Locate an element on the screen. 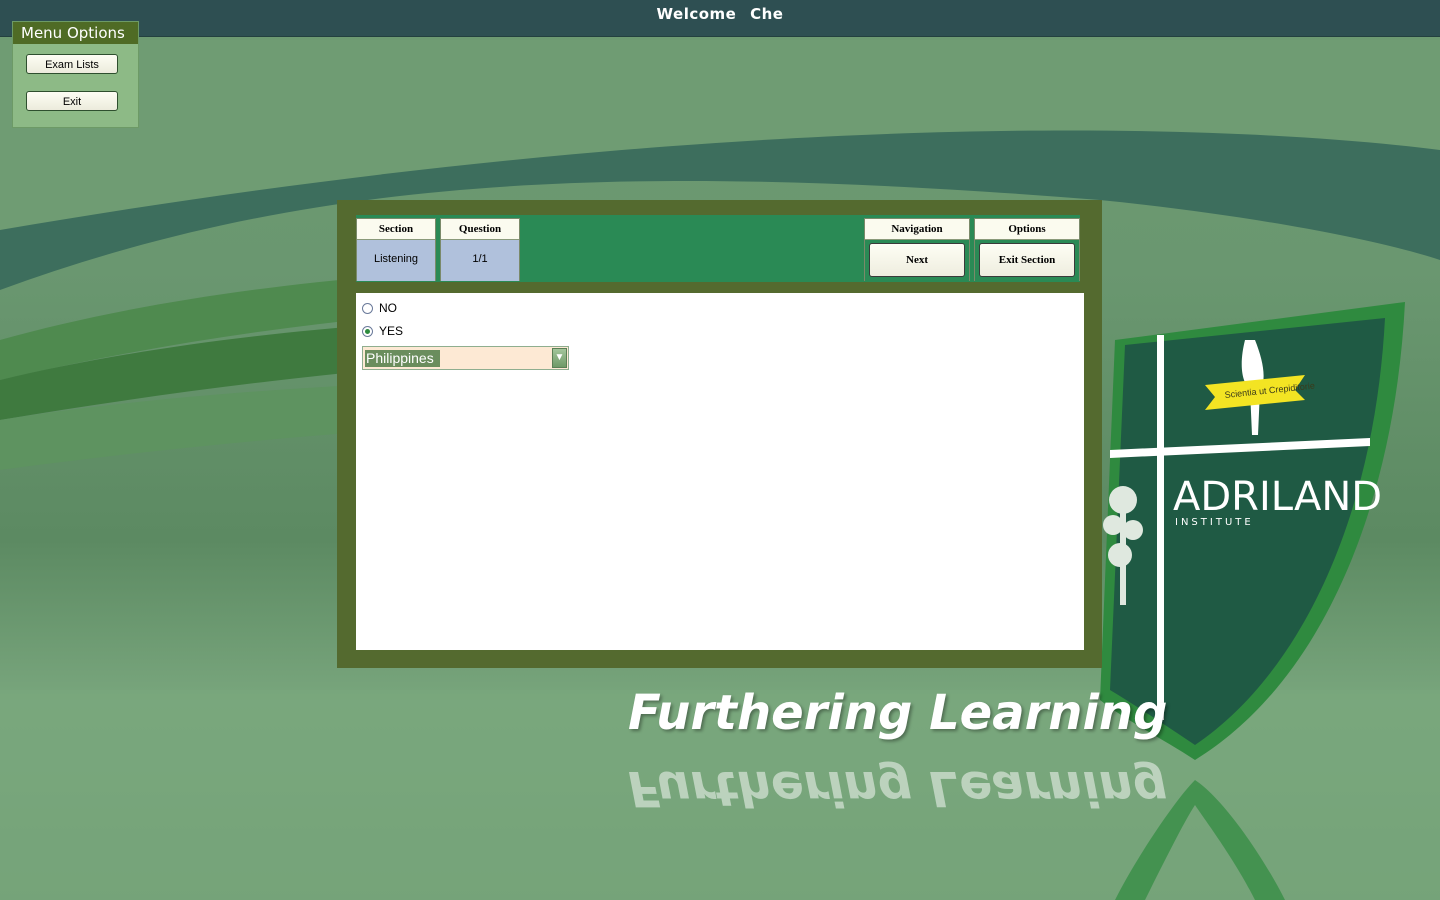 The width and height of the screenshot is (1440, 900). section-label: Section is located at coordinates (396, 229).